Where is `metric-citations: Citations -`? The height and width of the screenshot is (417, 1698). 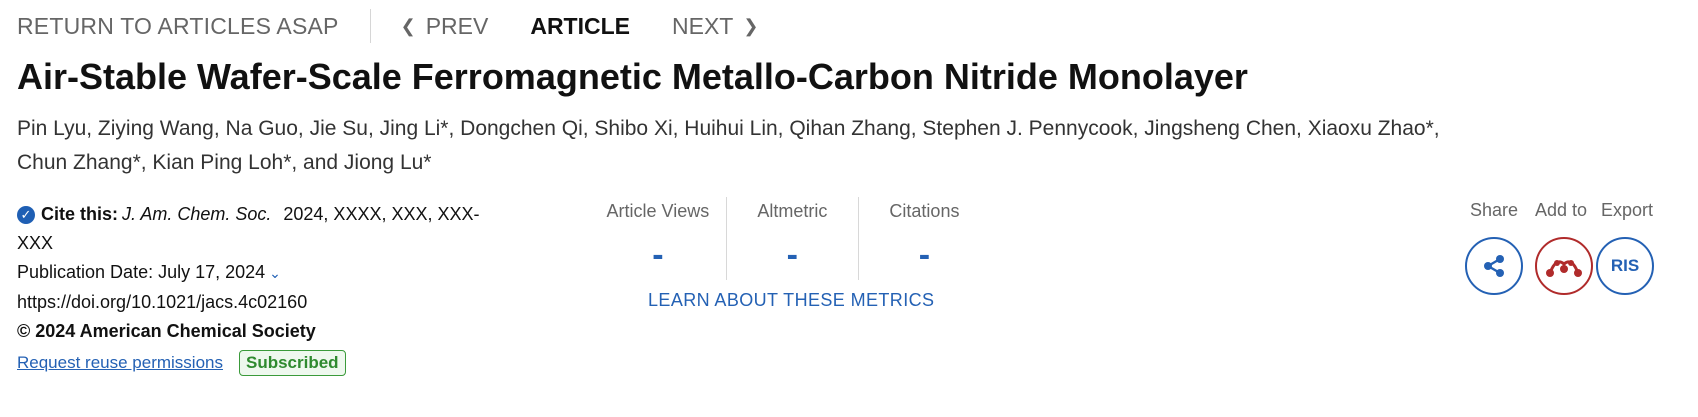 metric-citations: Citations - is located at coordinates (923, 238).